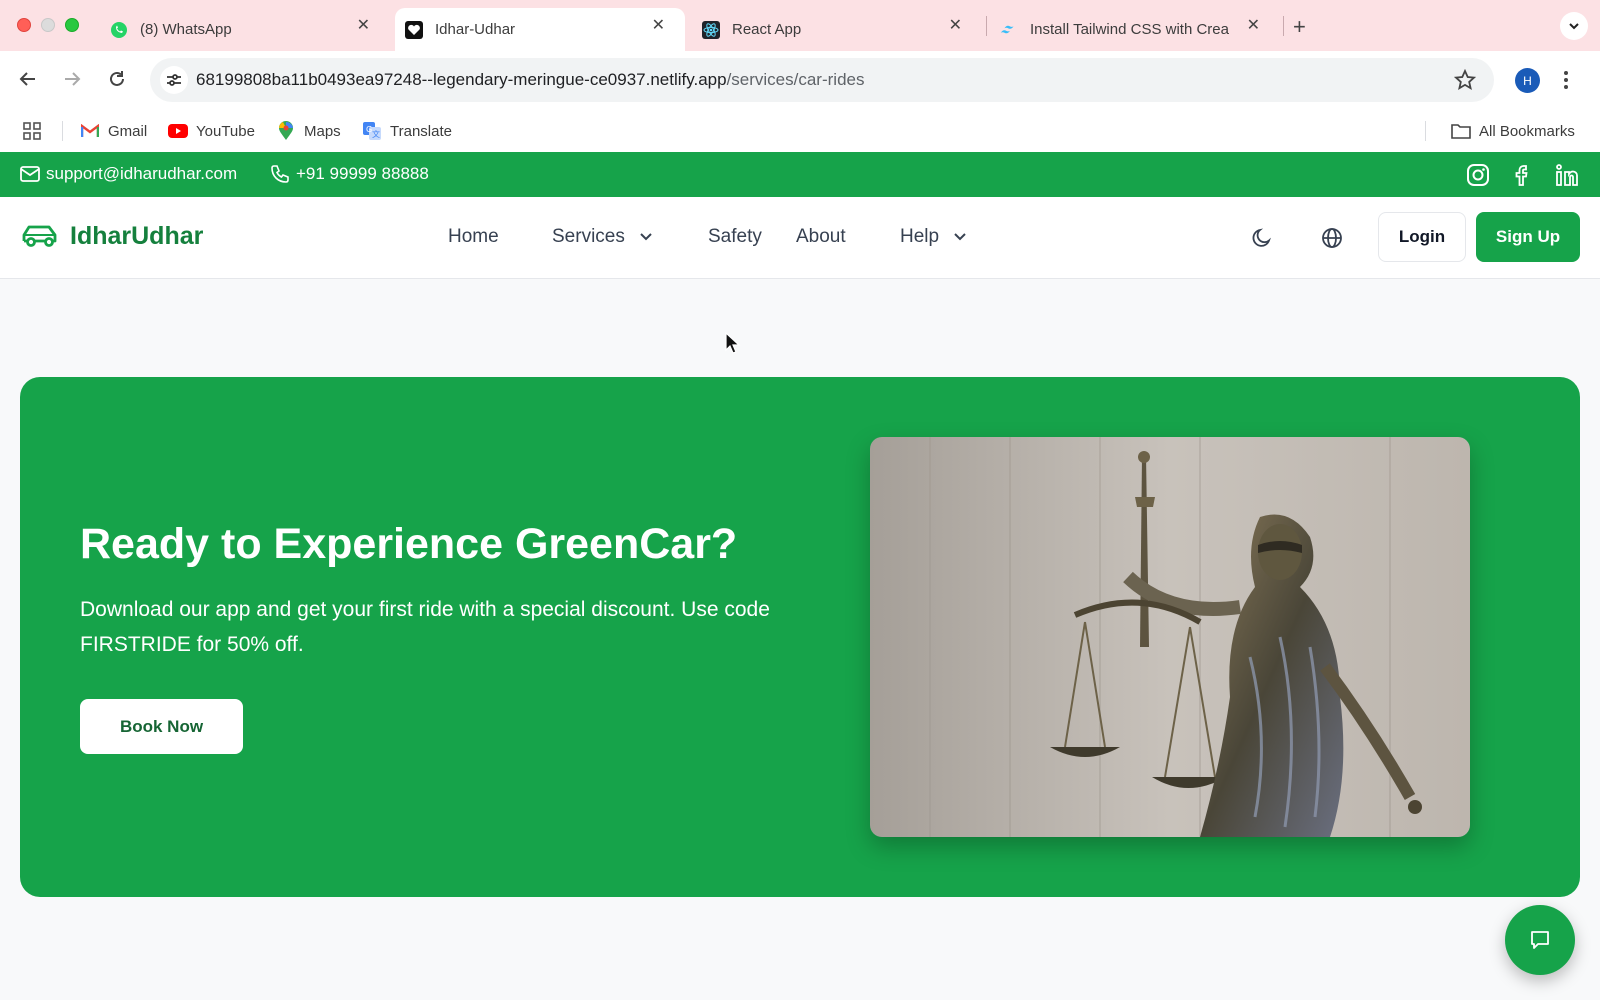 The image size is (1600, 1000). I want to click on chat-button, so click(1540, 940).